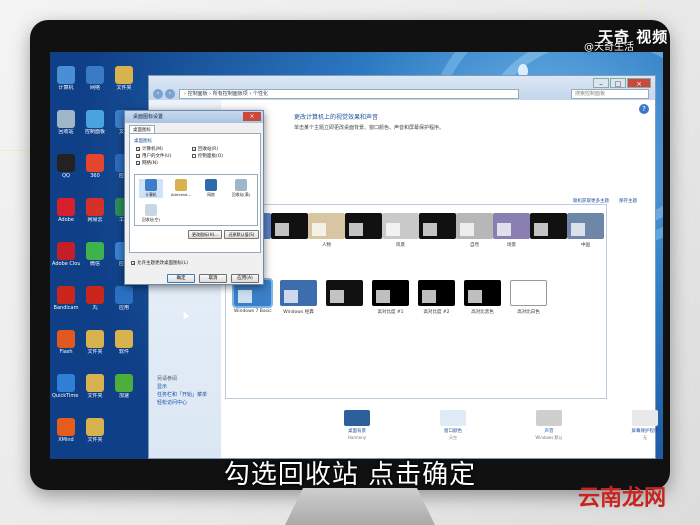 The width and height of the screenshot is (700, 525). I want to click on personalize-option: 屏幕保护程序无, so click(639, 425).